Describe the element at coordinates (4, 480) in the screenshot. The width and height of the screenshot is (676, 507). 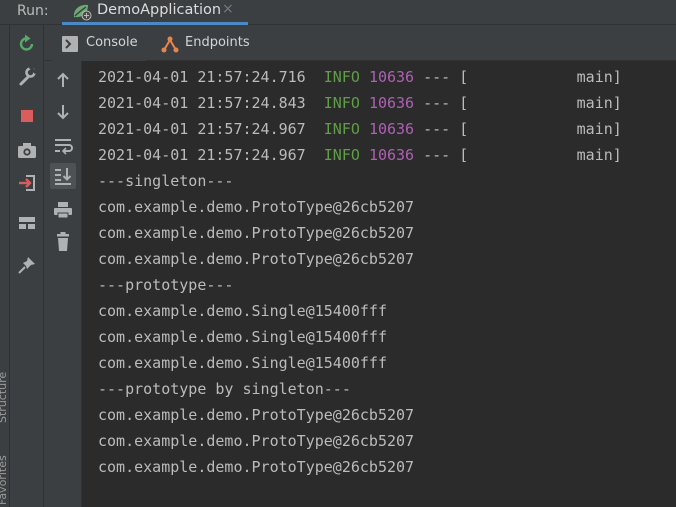
I see `favorites-tab-label: Favorites` at that location.